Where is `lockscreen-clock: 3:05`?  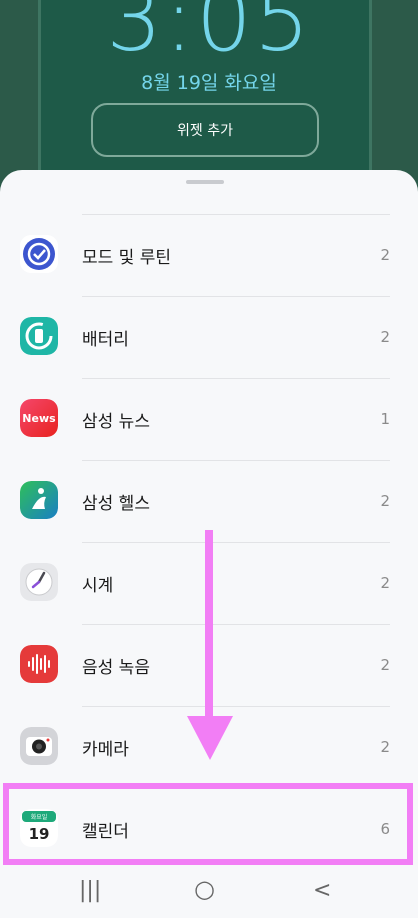 lockscreen-clock: 3:05 is located at coordinates (209, 35).